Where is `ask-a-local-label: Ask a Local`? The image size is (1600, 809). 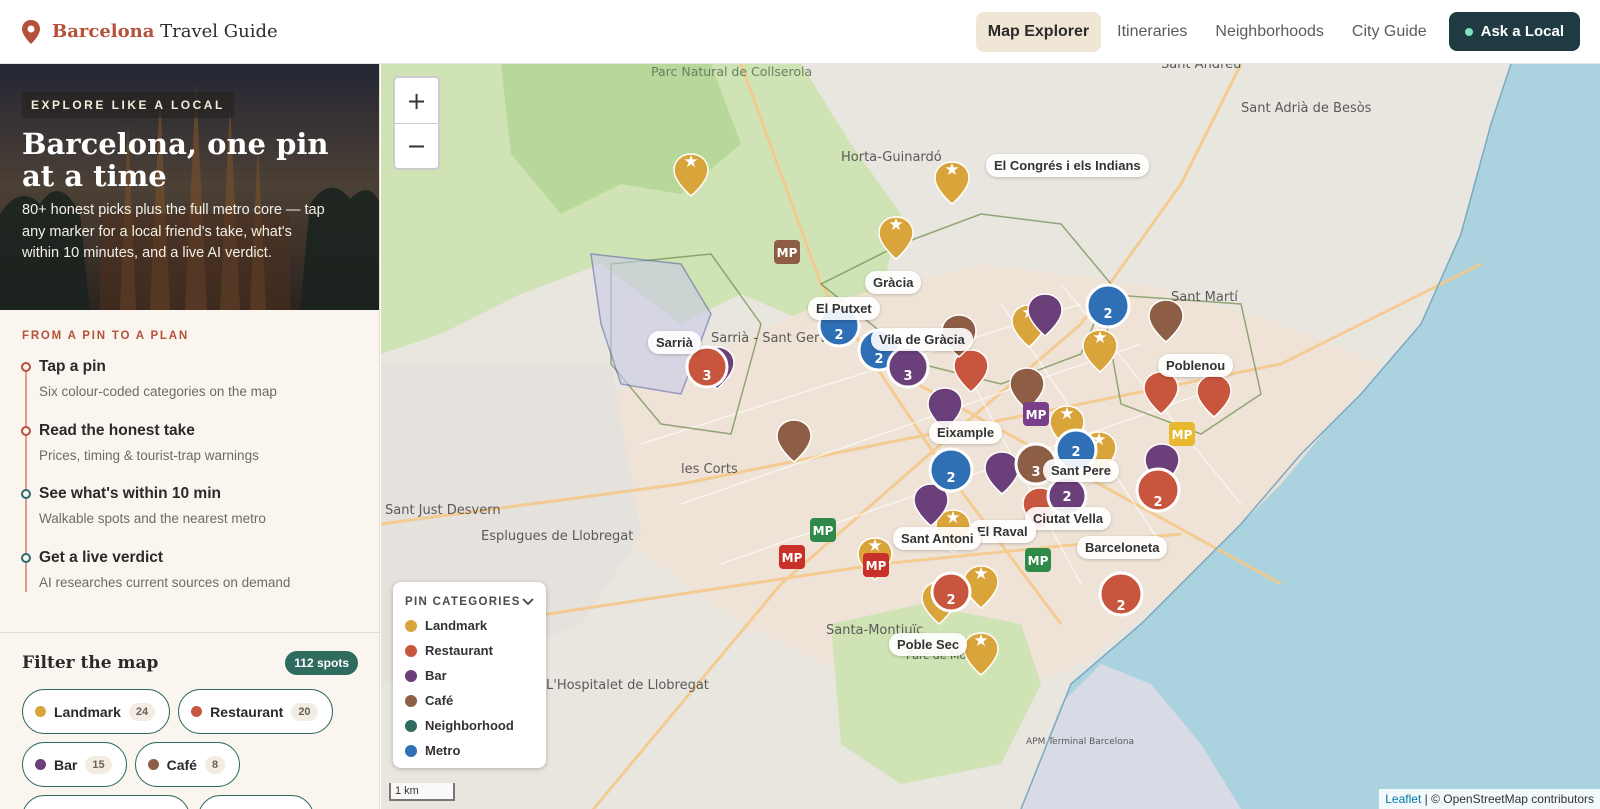
ask-a-local-label: Ask a Local is located at coordinates (1522, 31).